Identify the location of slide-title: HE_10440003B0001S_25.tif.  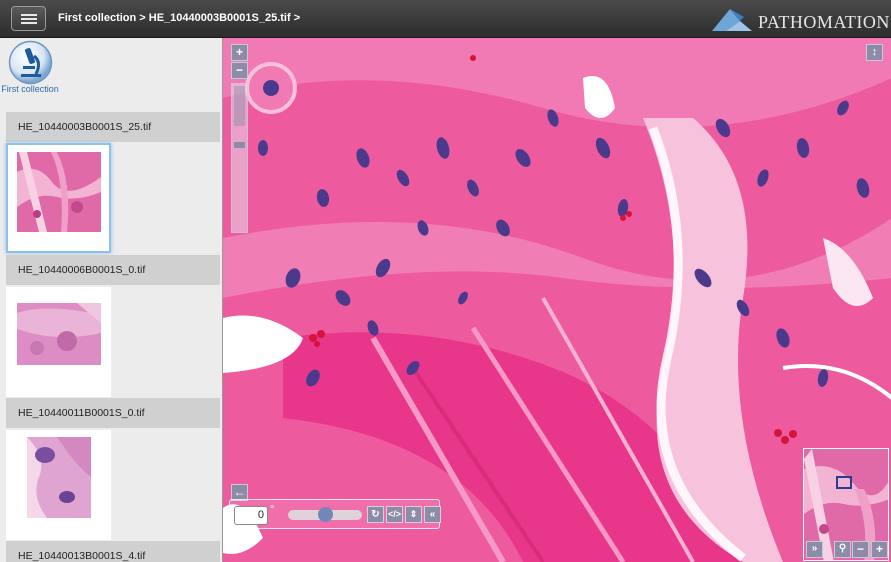
(113, 127).